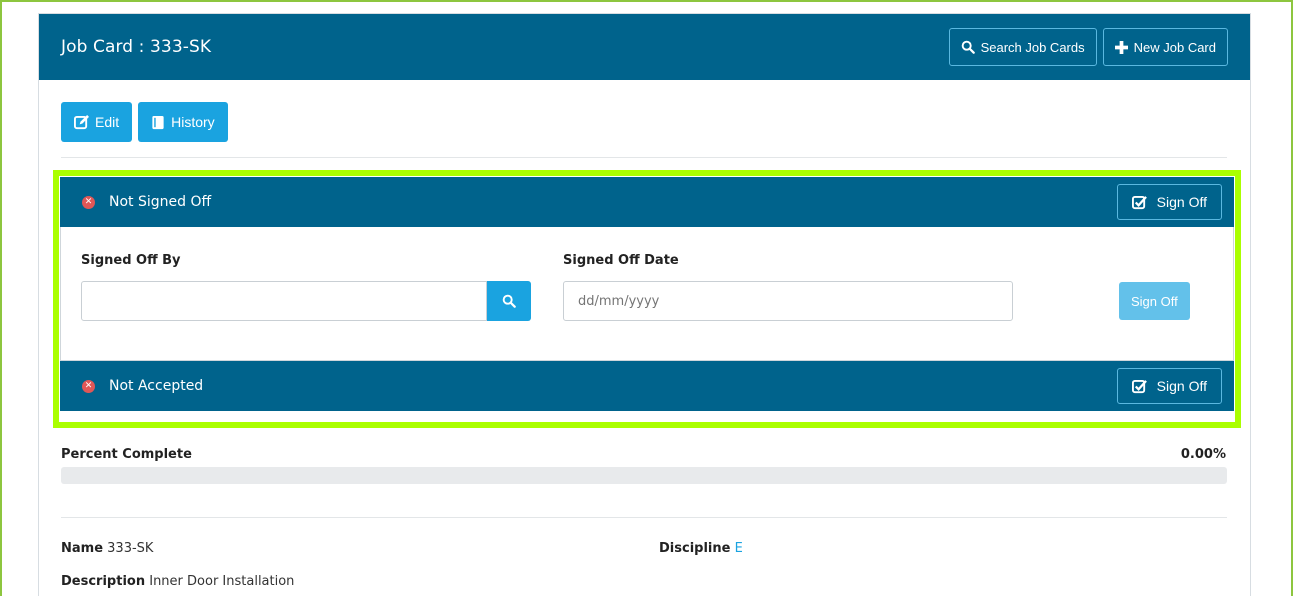 The height and width of the screenshot is (596, 1293). Describe the element at coordinates (1174, 47) in the screenshot. I see `new-job-card-label: New Job Card` at that location.